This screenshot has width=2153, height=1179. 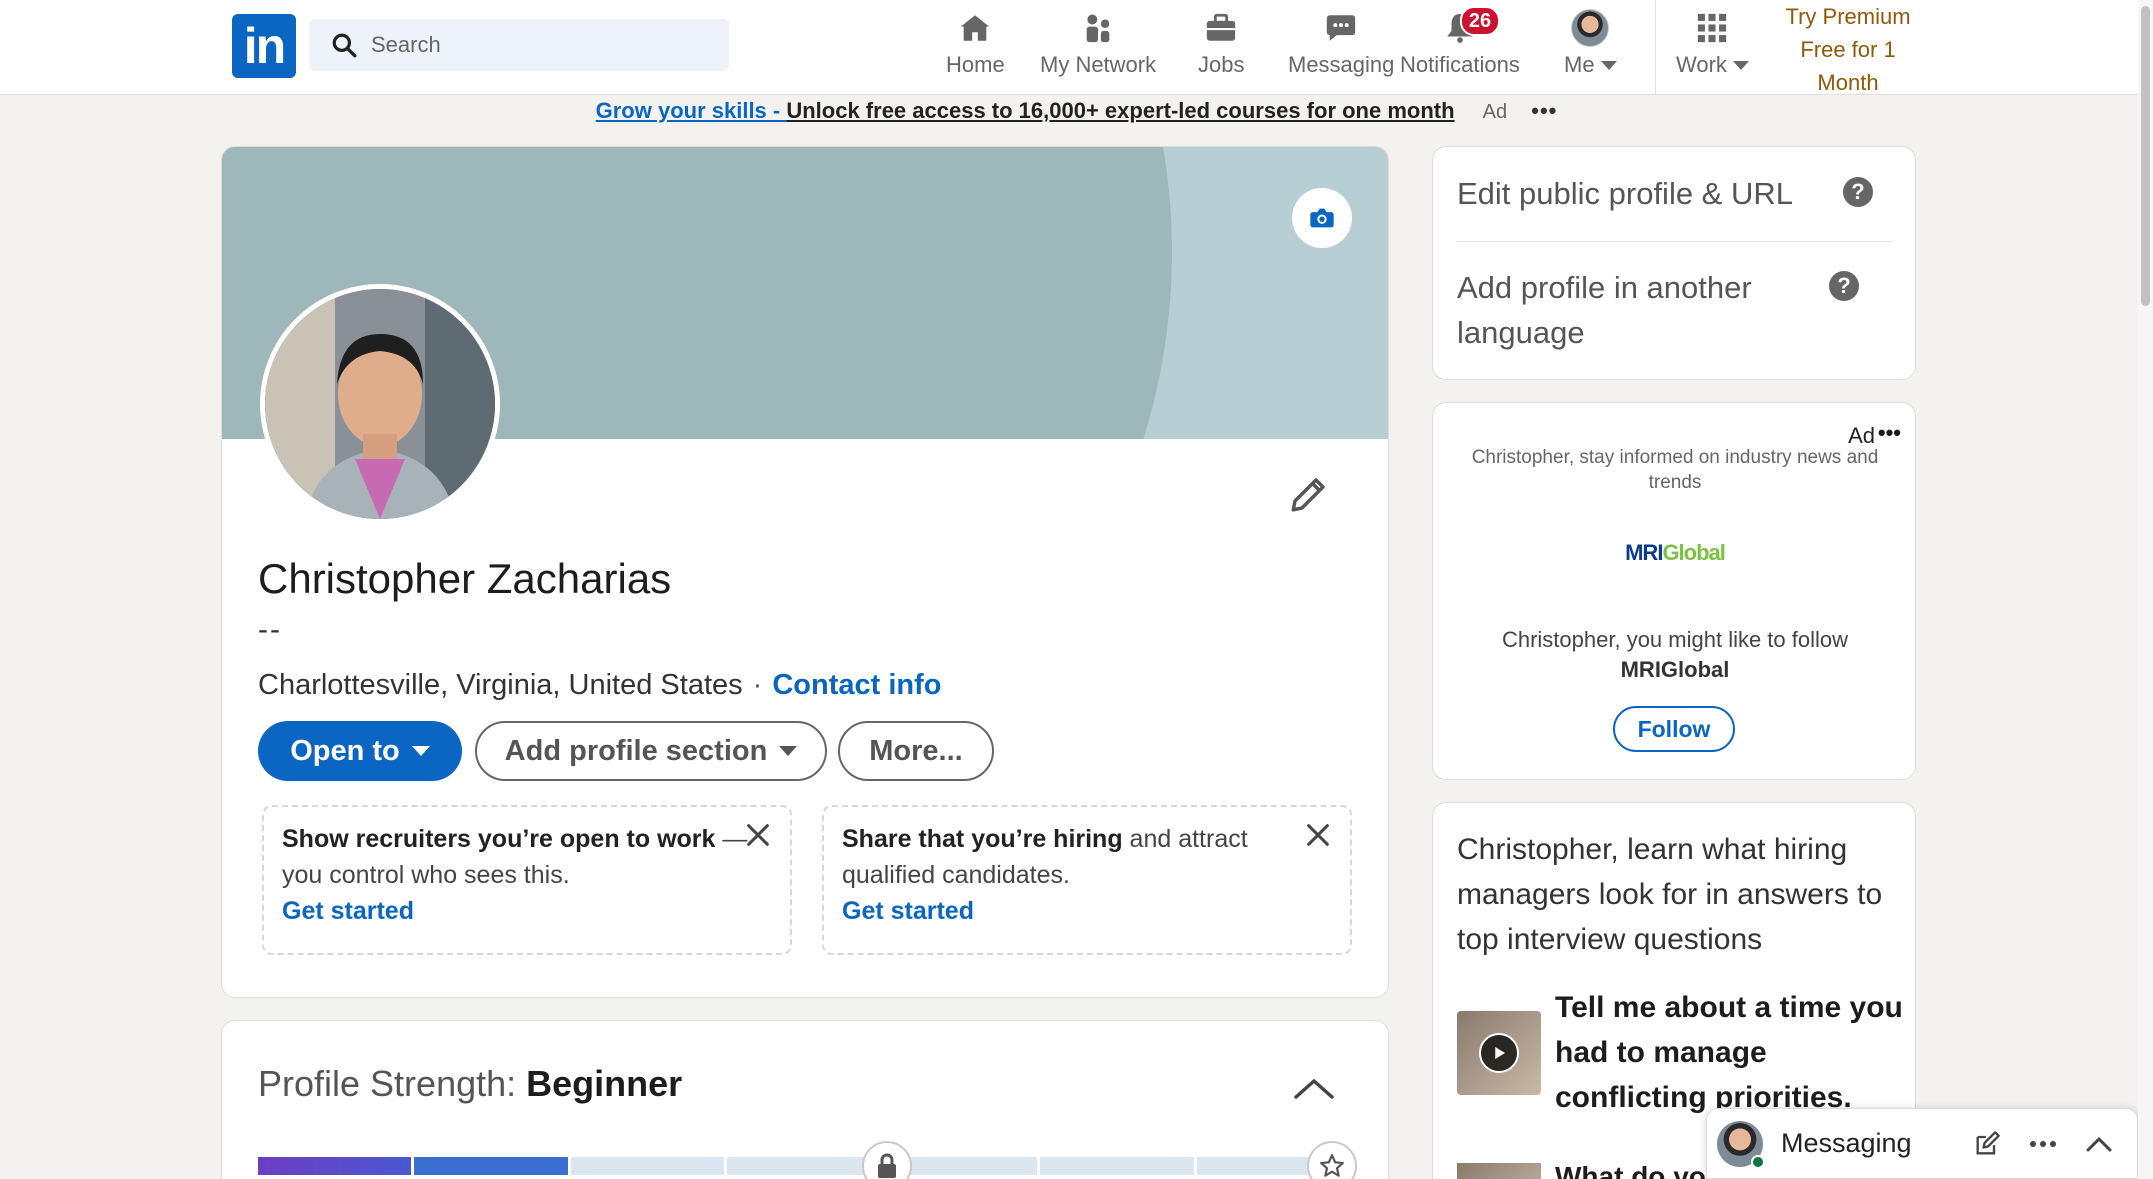 What do you see at coordinates (691, 110) in the screenshot?
I see `ad-banner-link: Grow your skills -` at bounding box center [691, 110].